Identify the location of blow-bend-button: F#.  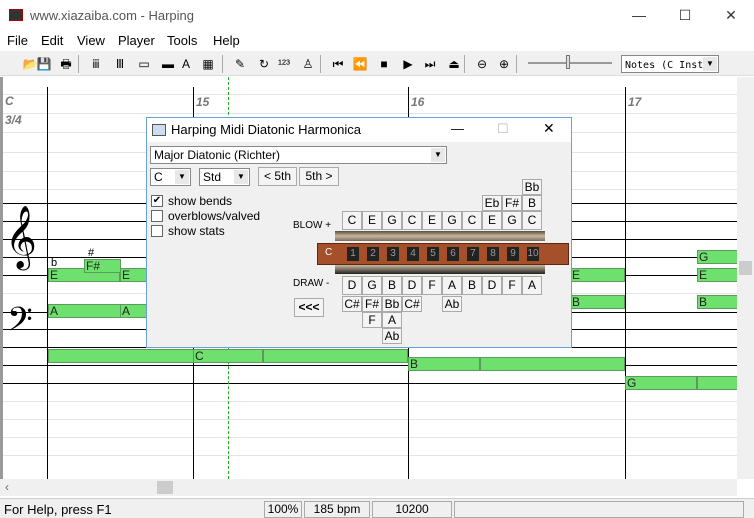
(512, 203).